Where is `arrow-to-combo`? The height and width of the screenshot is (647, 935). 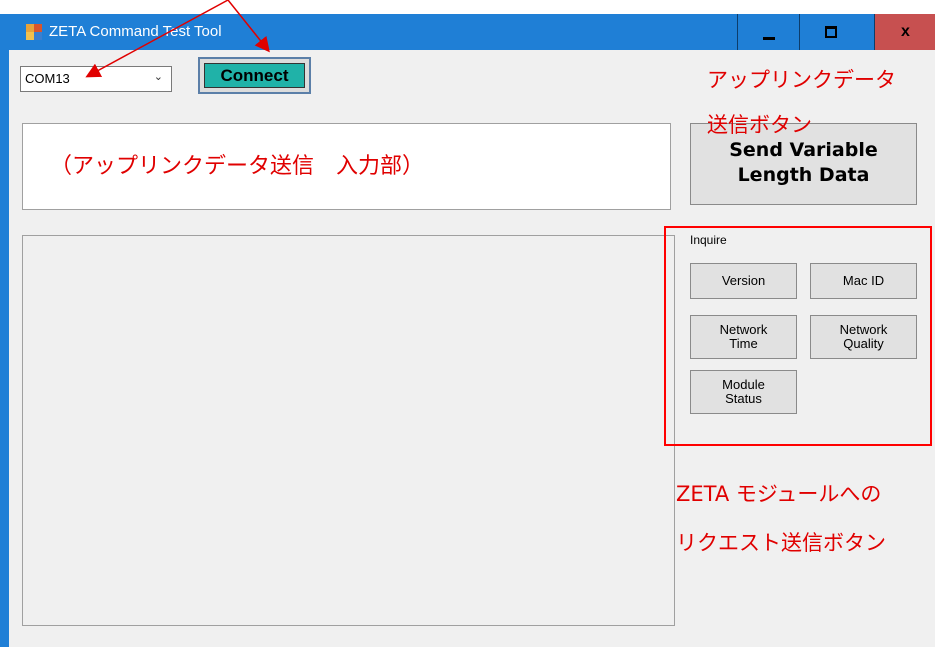 arrow-to-combo is located at coordinates (157, 39).